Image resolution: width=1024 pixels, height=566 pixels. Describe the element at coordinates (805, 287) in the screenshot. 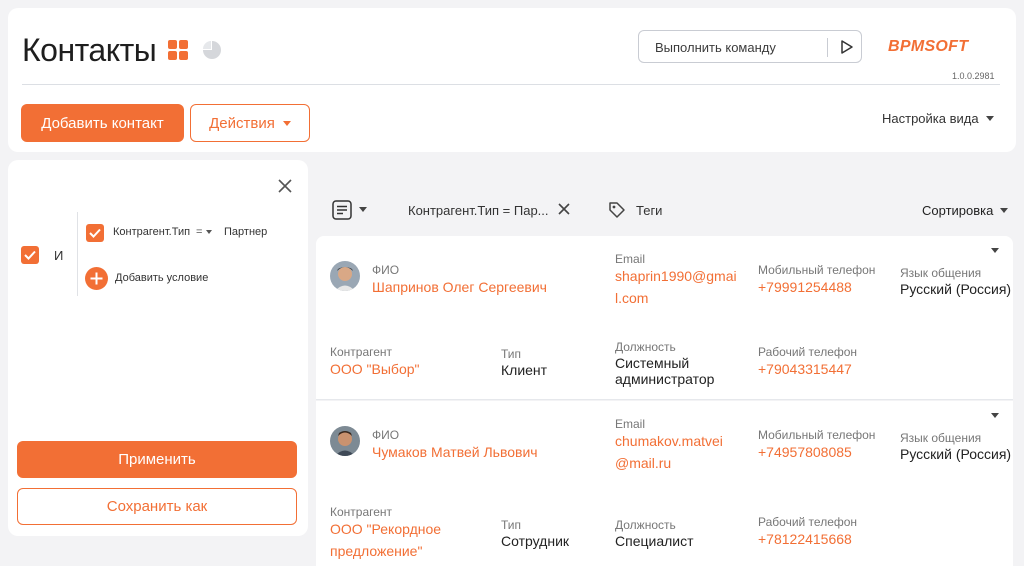

I see `mobile-phone-link: +79991254488` at that location.